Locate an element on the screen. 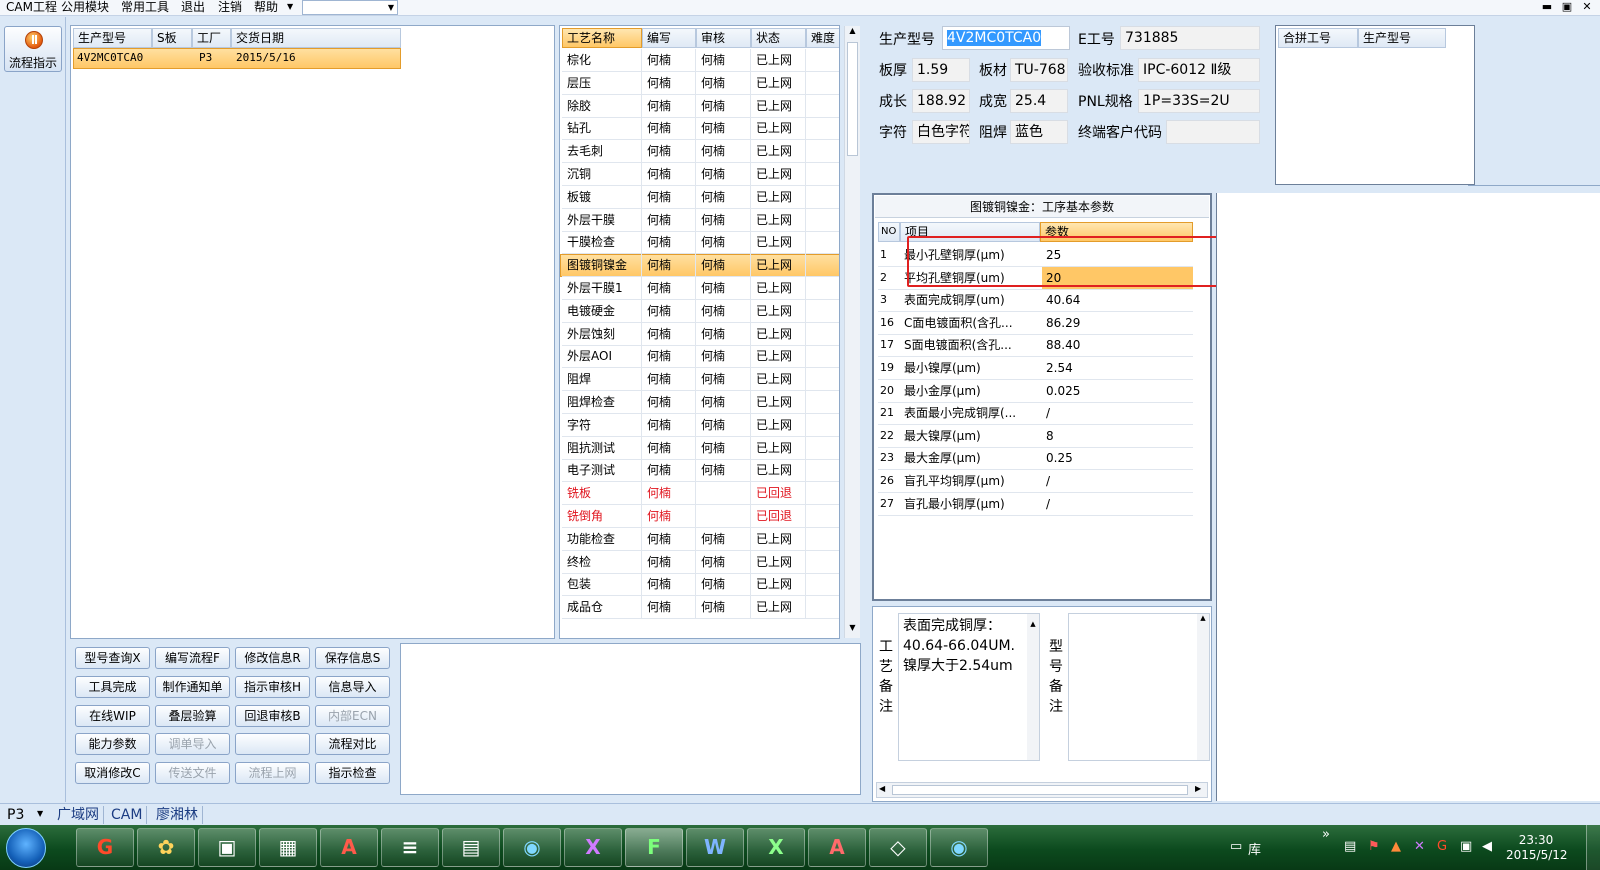 This screenshot has height=870, width=1600. col-header-merge-number: 合拼工号 is located at coordinates (1318, 38).